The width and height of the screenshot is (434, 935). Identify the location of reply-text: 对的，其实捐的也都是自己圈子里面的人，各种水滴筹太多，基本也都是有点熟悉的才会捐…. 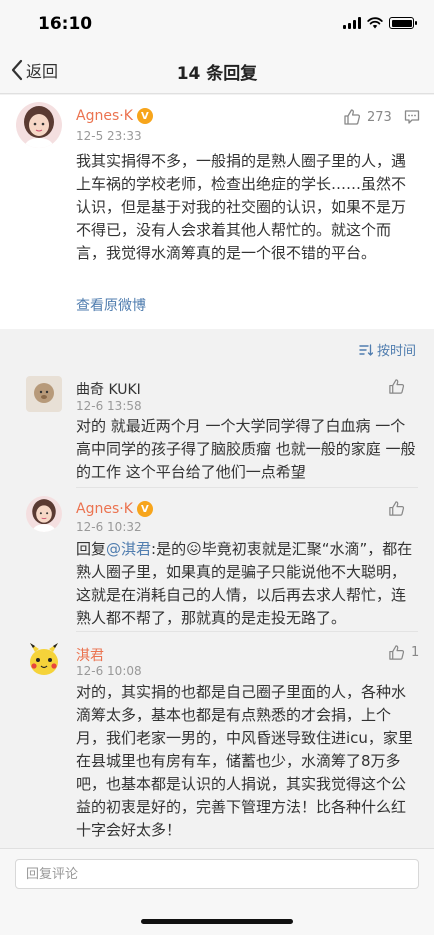
(244, 761).